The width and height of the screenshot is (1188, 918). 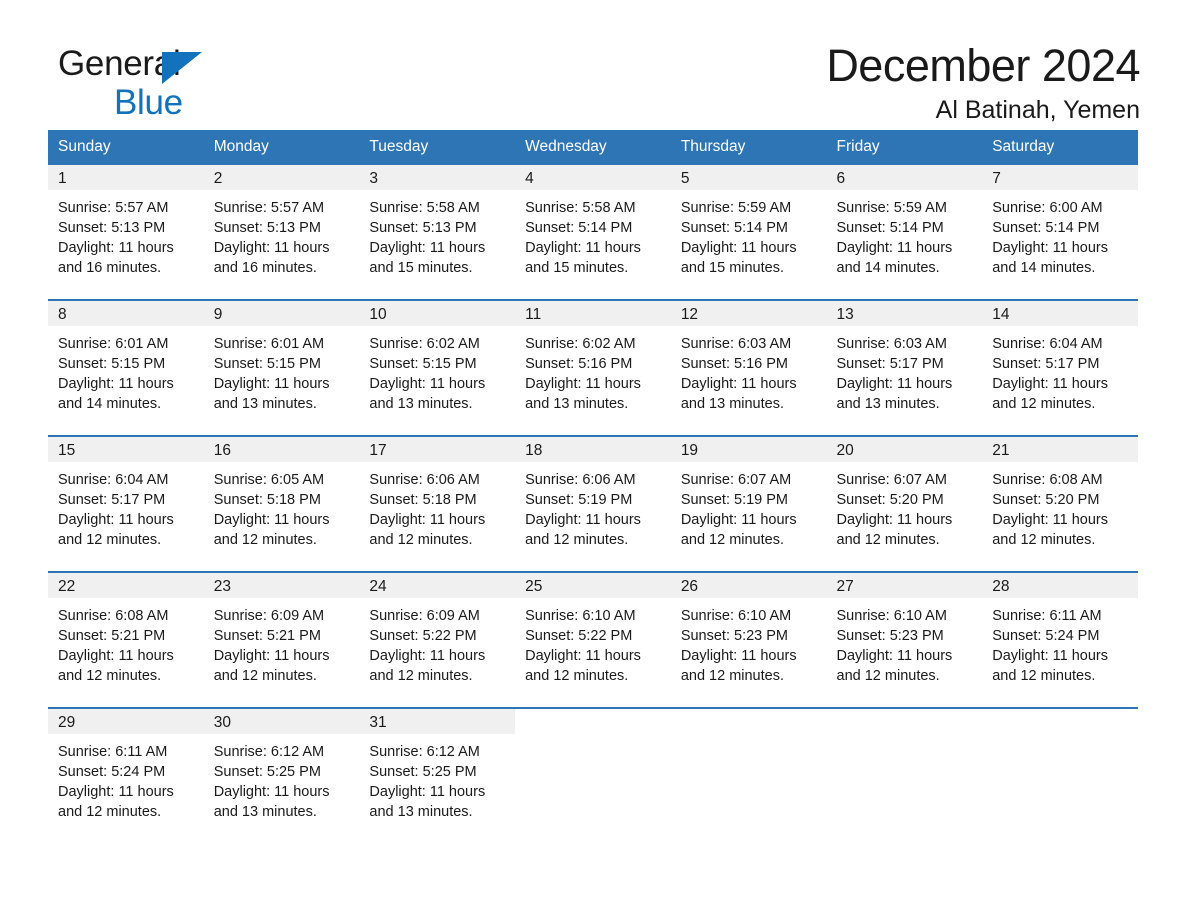 What do you see at coordinates (1001, 450) in the screenshot?
I see `day-number: 21` at bounding box center [1001, 450].